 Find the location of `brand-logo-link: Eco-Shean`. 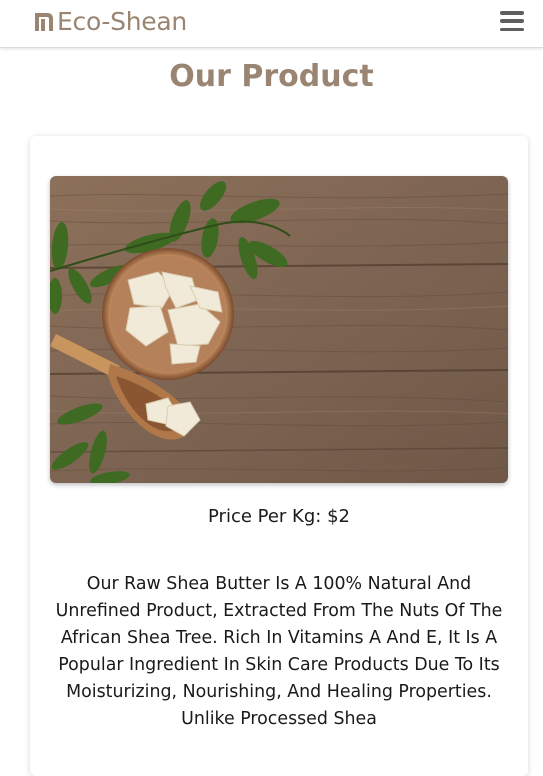

brand-logo-link: Eco-Shean is located at coordinates (109, 22).